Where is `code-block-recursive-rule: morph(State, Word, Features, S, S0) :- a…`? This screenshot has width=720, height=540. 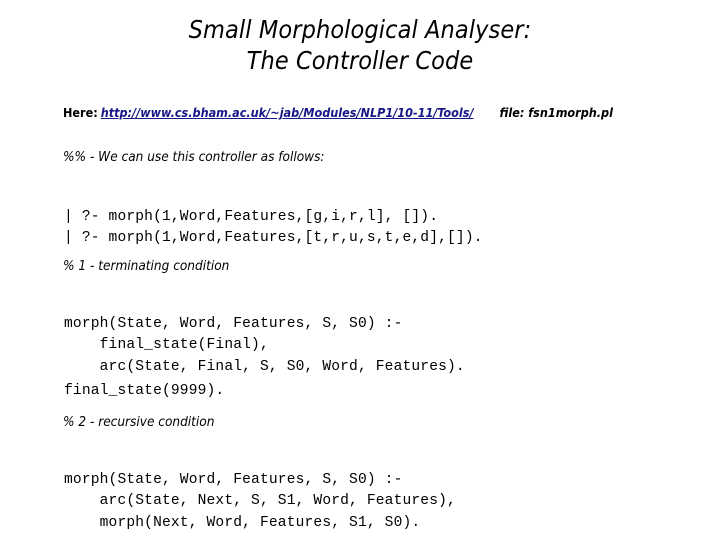
code-block-recursive-rule: morph(State, Word, Features, S, S0) :- a… is located at coordinates (260, 501).